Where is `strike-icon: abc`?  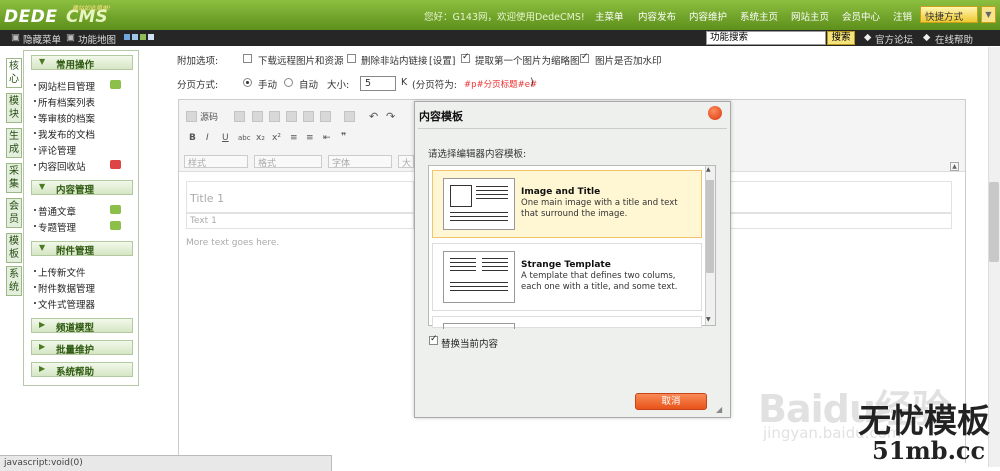 strike-icon: abc is located at coordinates (244, 140).